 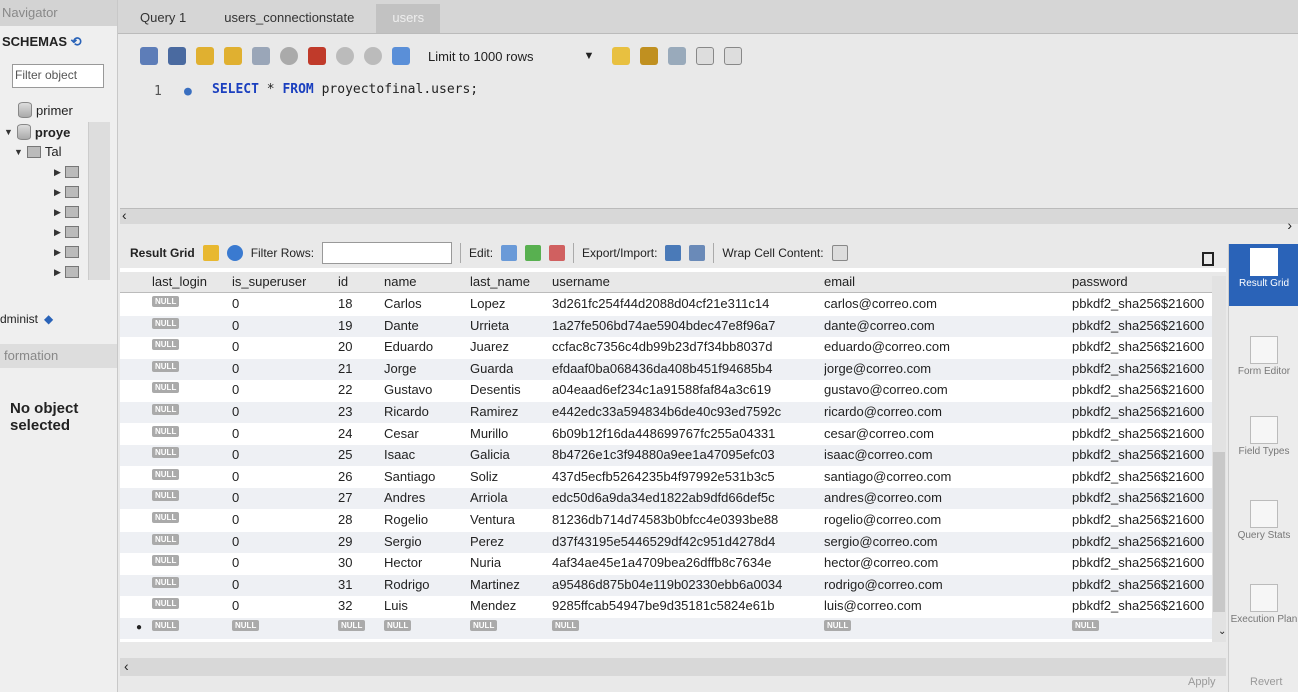 I want to click on execute-icon, so click(x=205, y=56).